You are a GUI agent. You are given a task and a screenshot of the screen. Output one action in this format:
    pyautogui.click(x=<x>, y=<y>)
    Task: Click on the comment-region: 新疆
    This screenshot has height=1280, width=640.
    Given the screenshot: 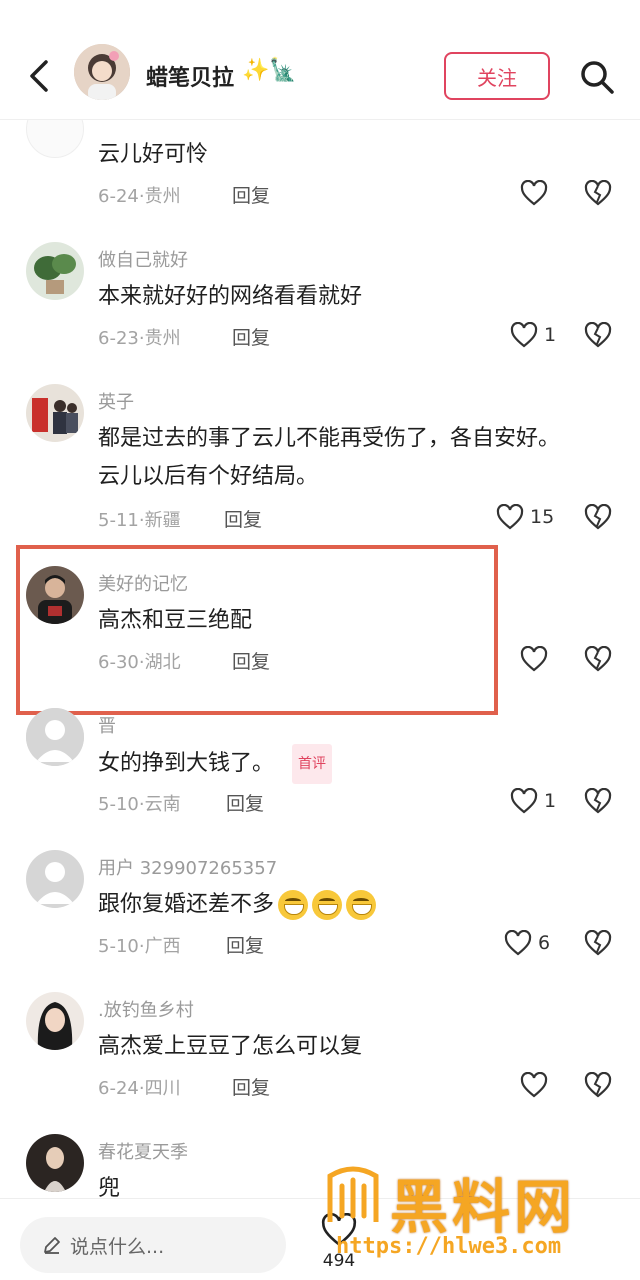 What is the action you would take?
    pyautogui.click(x=162, y=520)
    